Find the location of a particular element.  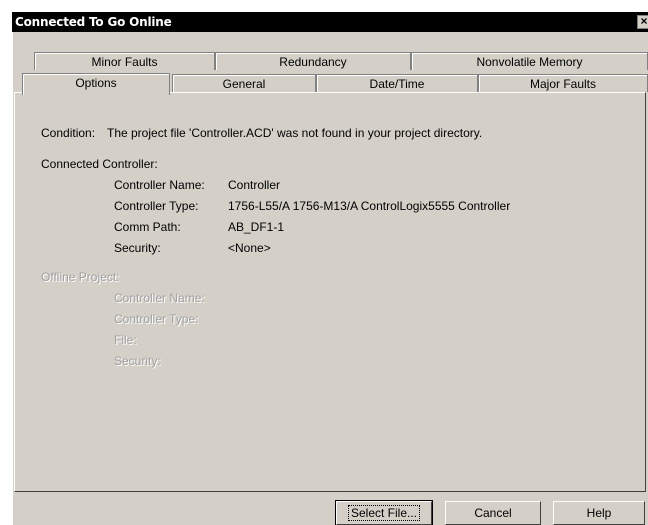

help-label: Help is located at coordinates (599, 513).